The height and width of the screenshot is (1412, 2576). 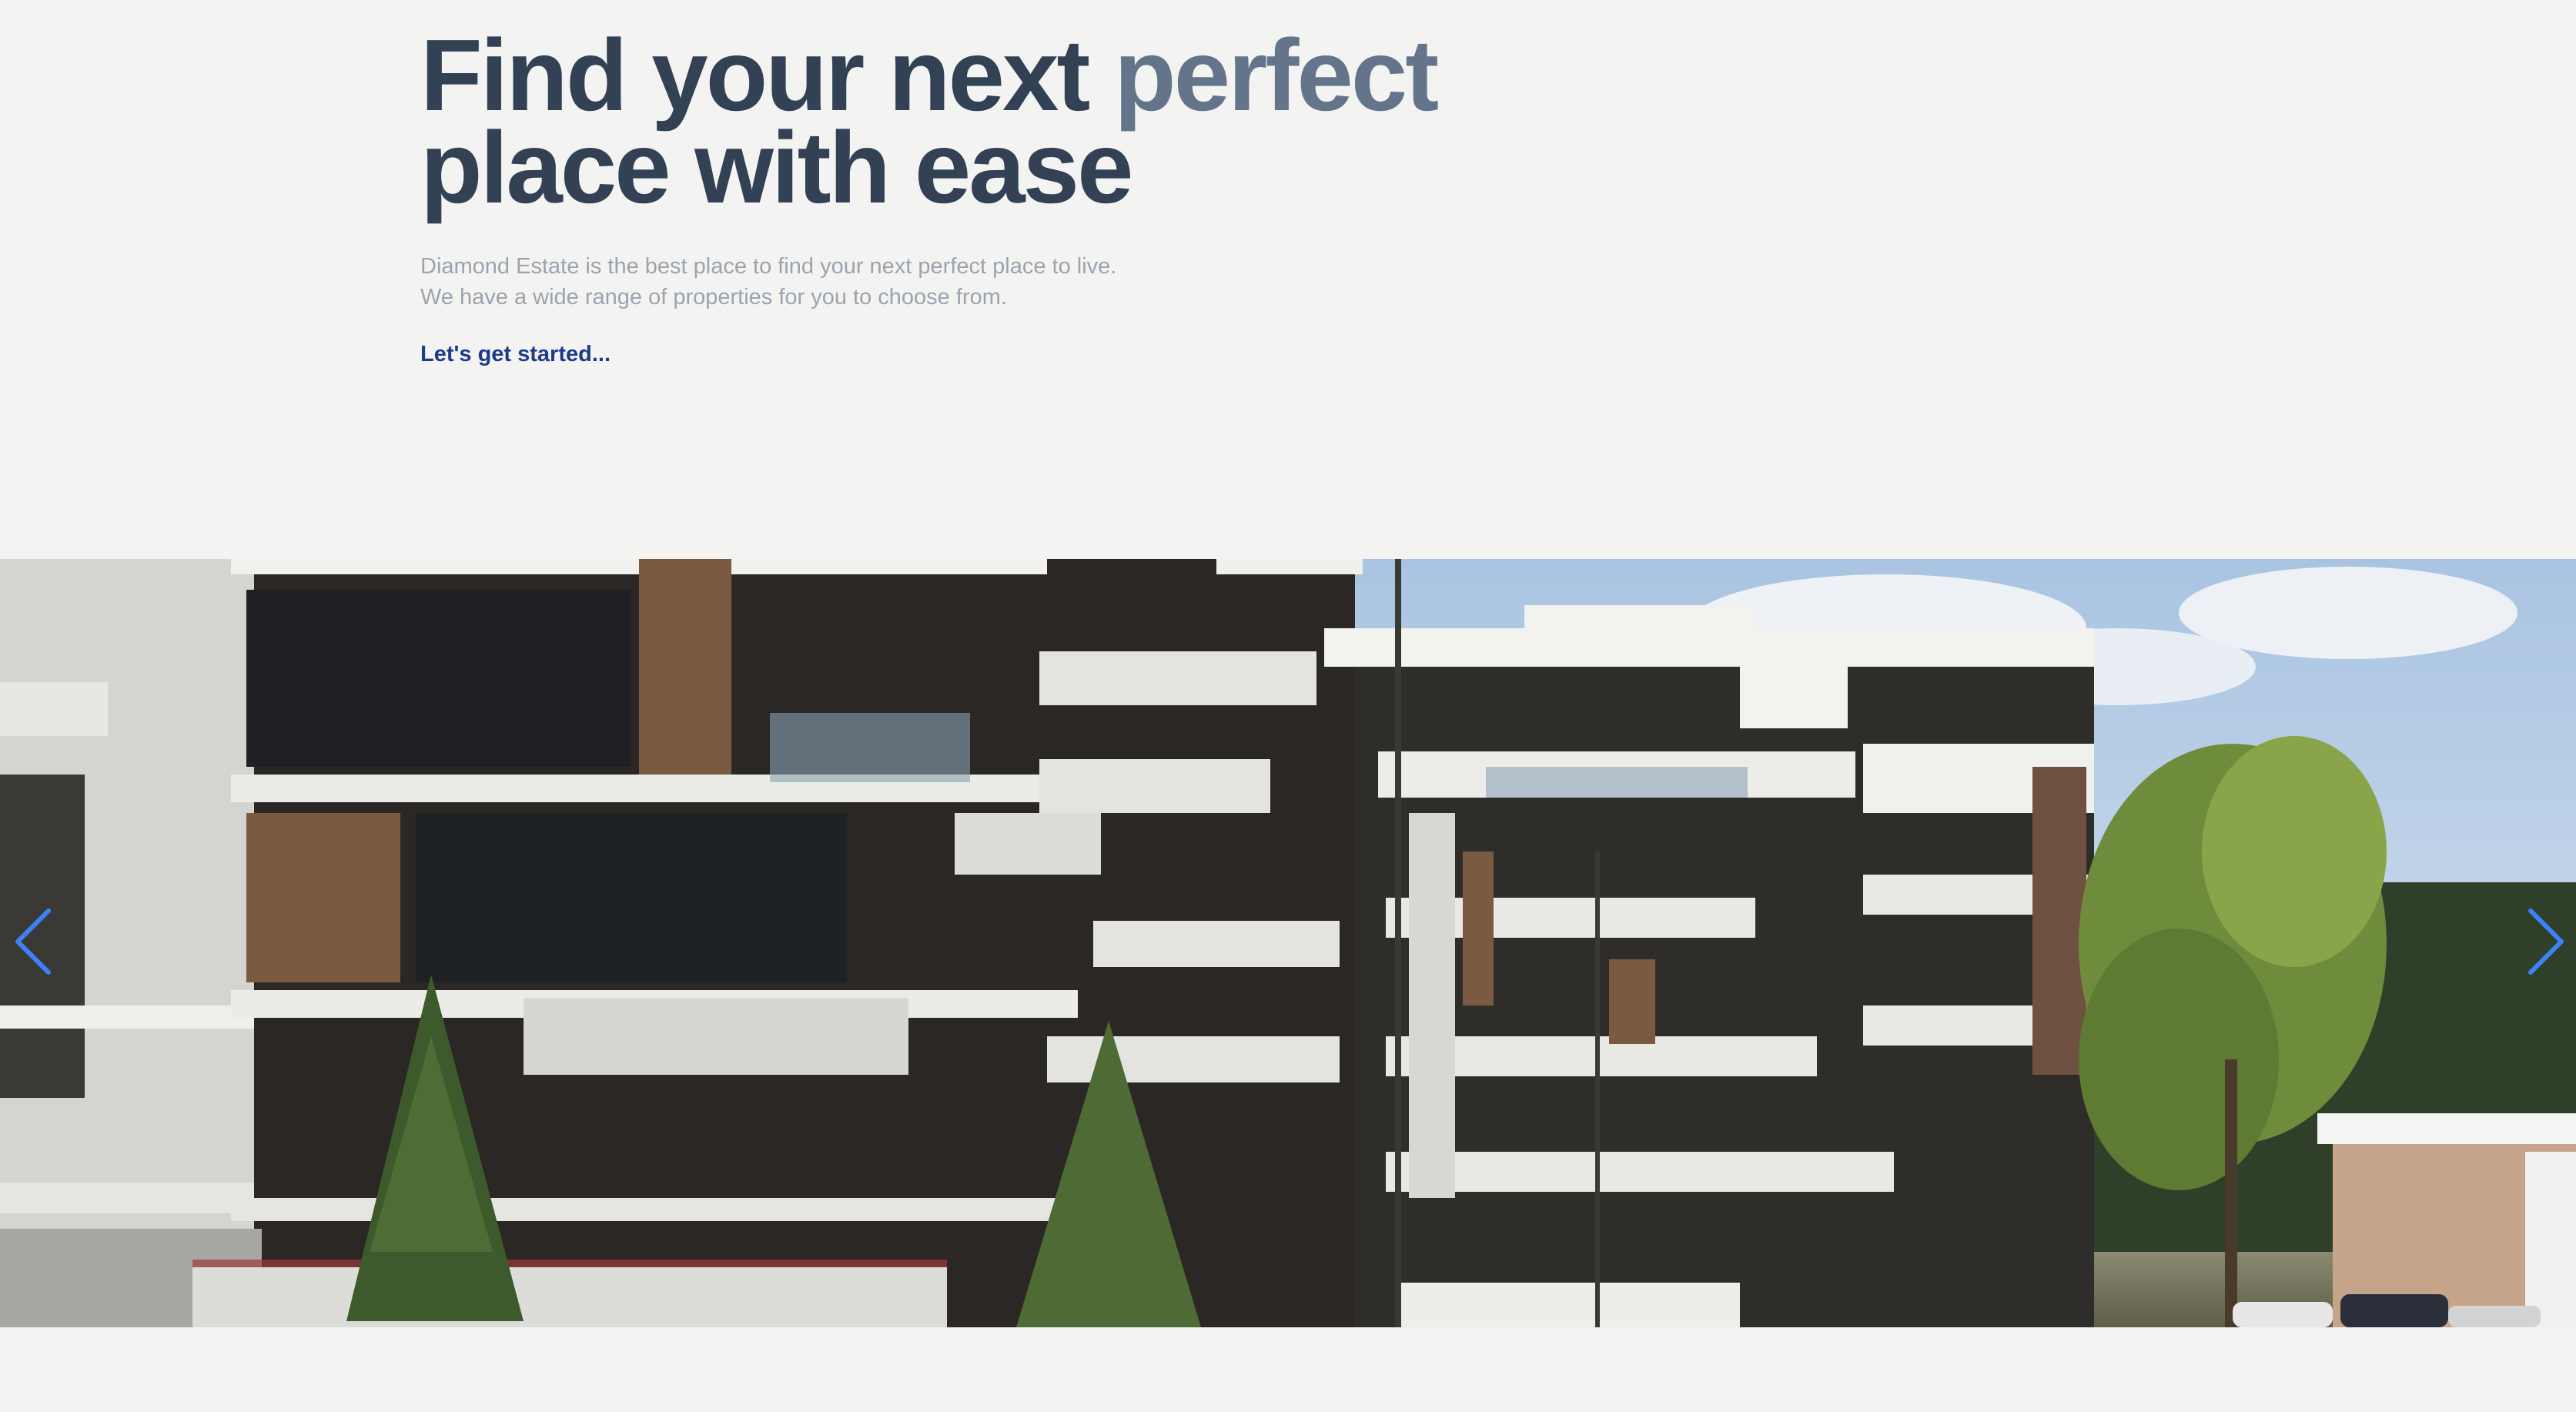 I want to click on headline-part-2: place with ease, so click(x=776, y=167).